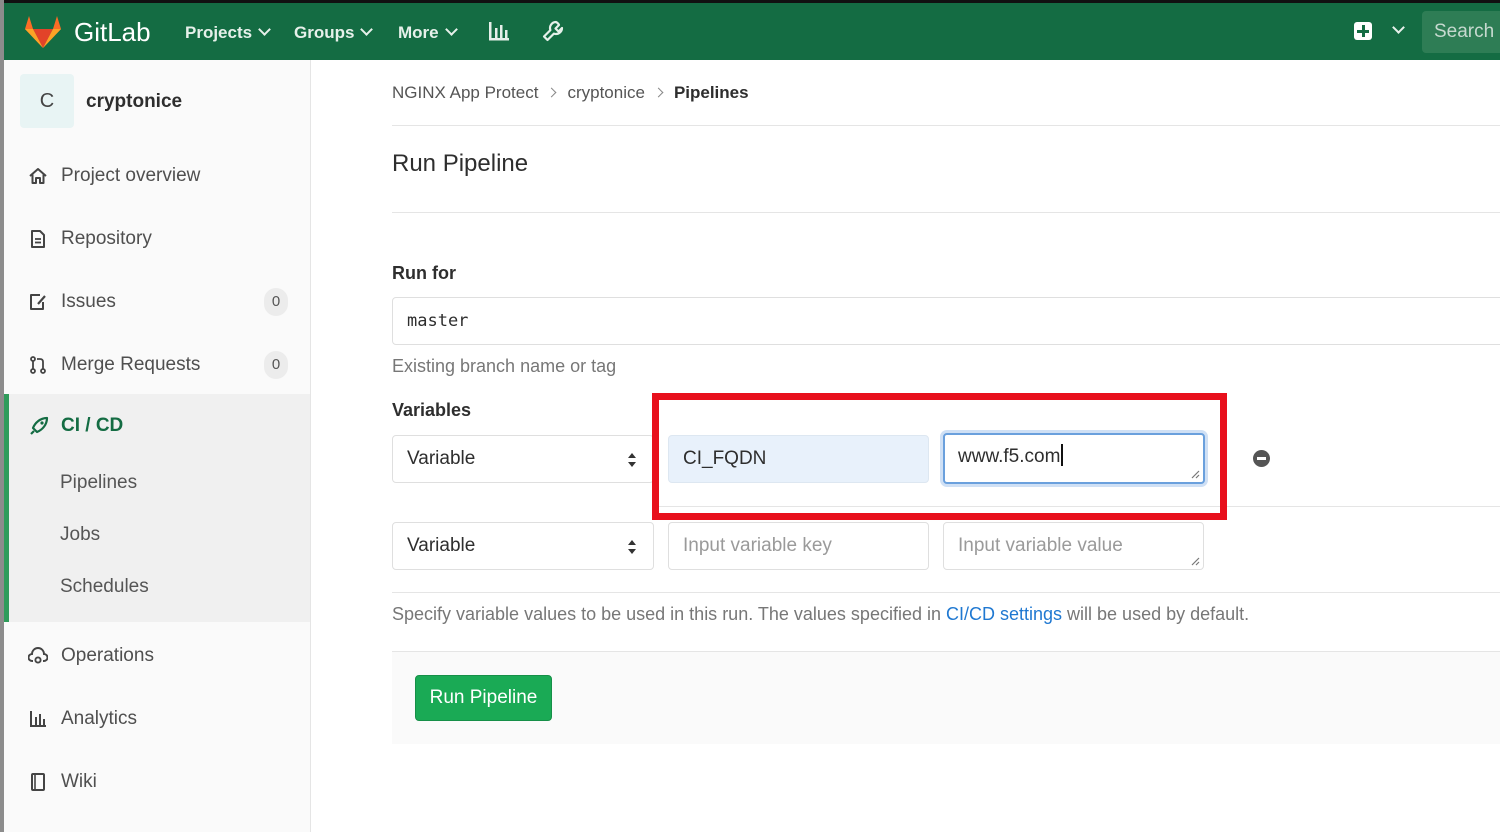 The image size is (1500, 832). What do you see at coordinates (98, 483) in the screenshot?
I see `sidebar-subitem-pipelines: Pipelines` at bounding box center [98, 483].